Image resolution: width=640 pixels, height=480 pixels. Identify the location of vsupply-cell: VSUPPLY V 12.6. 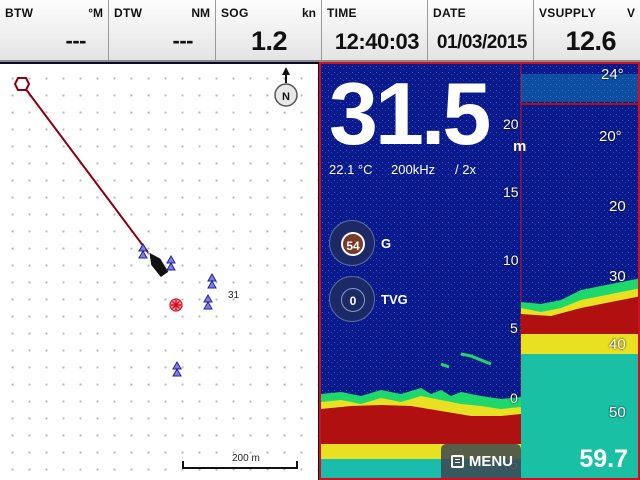
(587, 30).